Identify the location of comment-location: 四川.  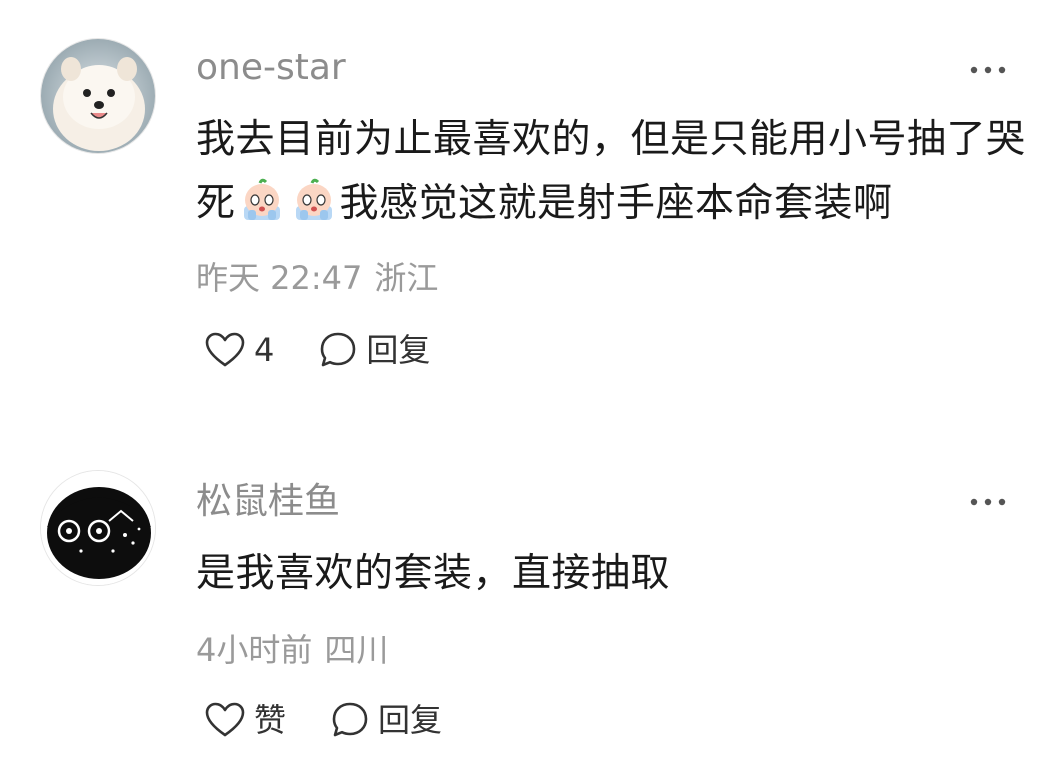
(356, 650).